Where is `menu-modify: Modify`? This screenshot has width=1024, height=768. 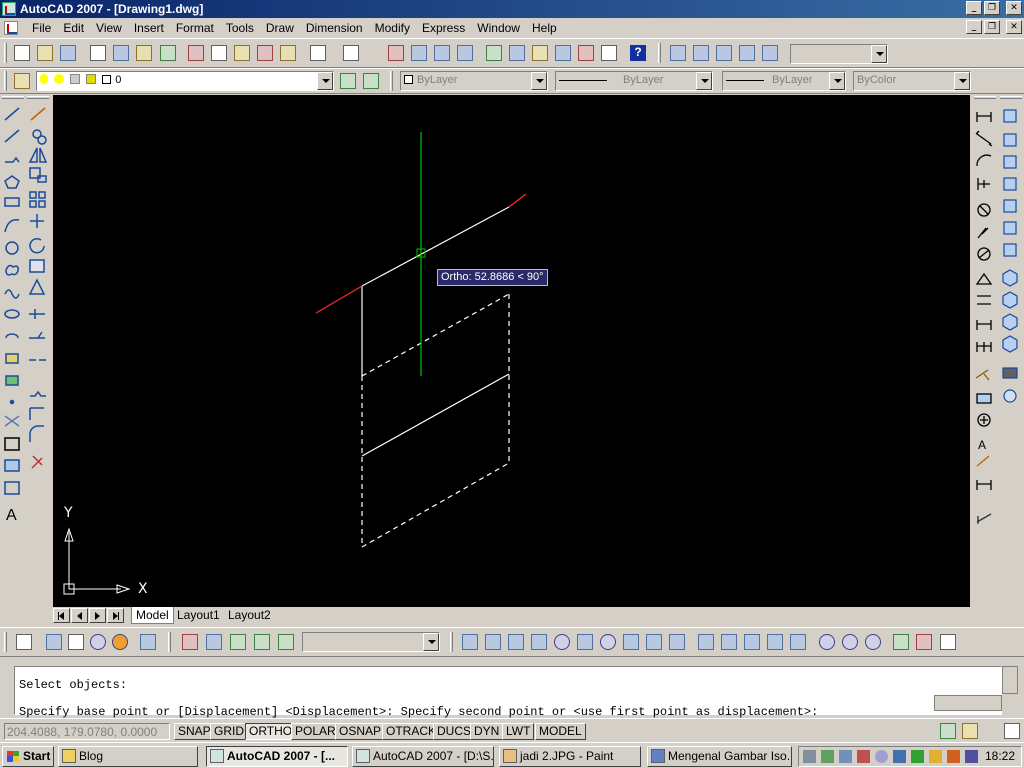 menu-modify: Modify is located at coordinates (392, 28).